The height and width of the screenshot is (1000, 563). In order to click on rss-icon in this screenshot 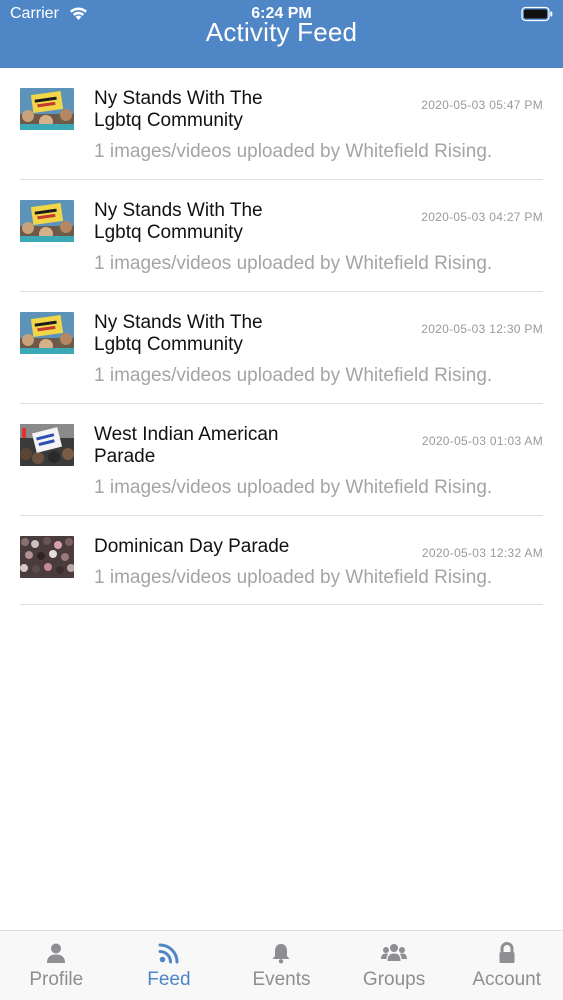, I will do `click(168, 953)`.